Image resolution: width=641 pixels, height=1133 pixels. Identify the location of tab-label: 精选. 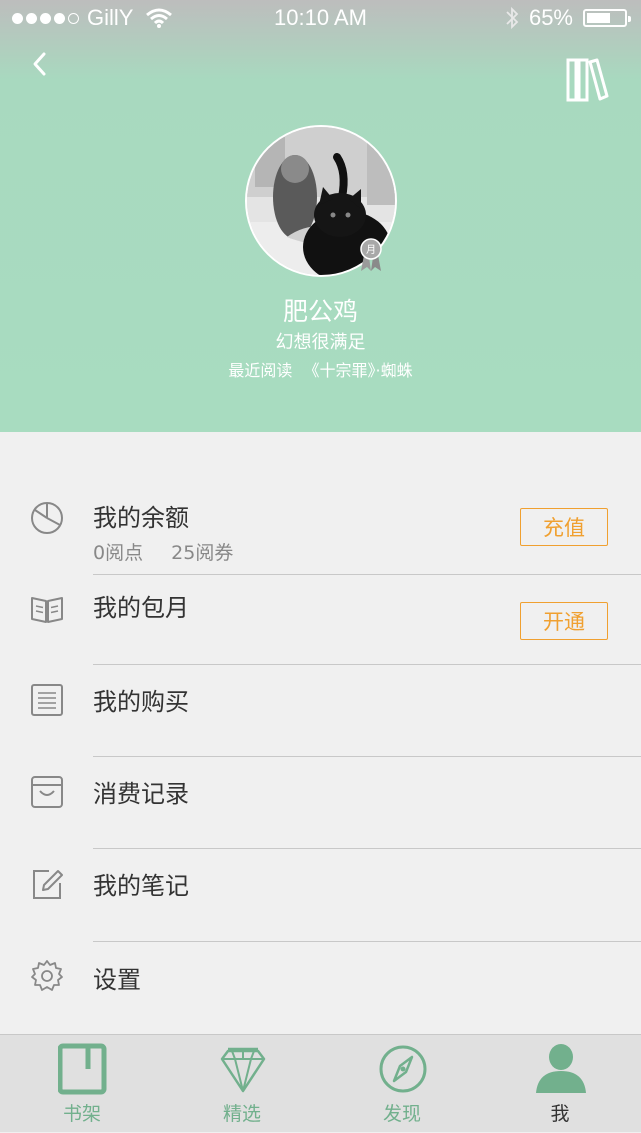
(241, 1114).